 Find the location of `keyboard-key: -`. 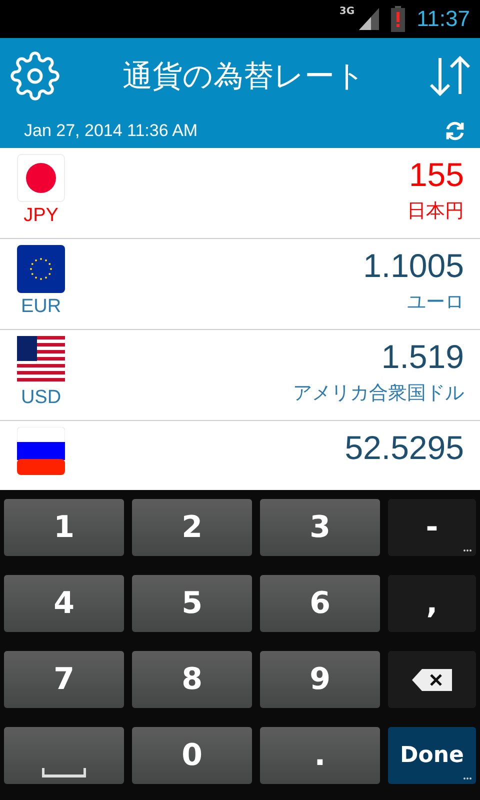

keyboard-key: - is located at coordinates (432, 527).